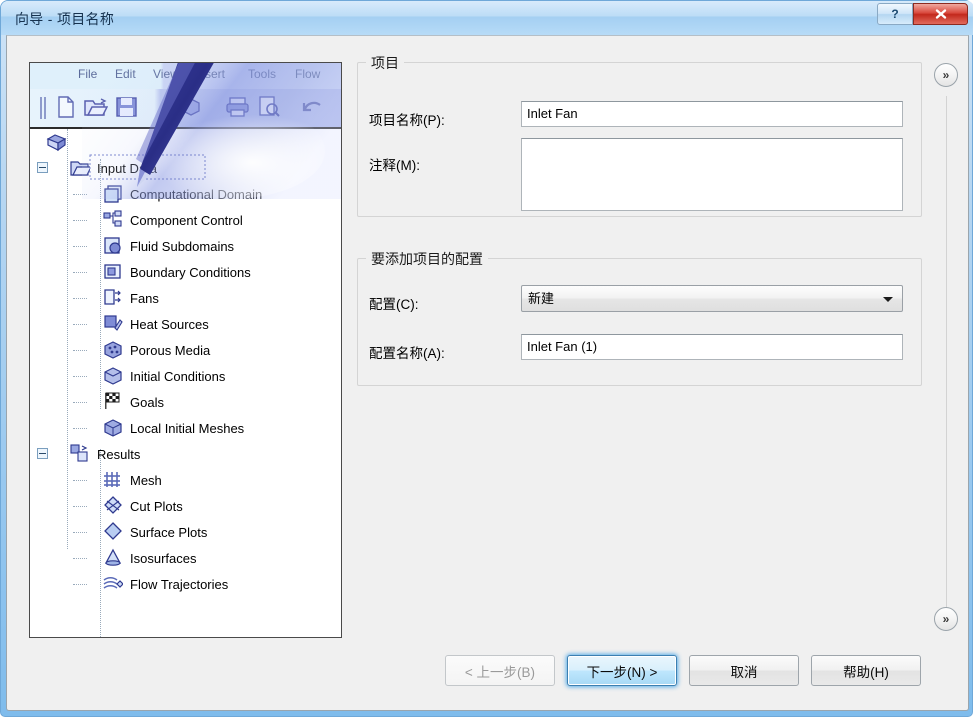 The width and height of the screenshot is (973, 717). I want to click on tree-item-label: Initial Conditions, so click(178, 376).